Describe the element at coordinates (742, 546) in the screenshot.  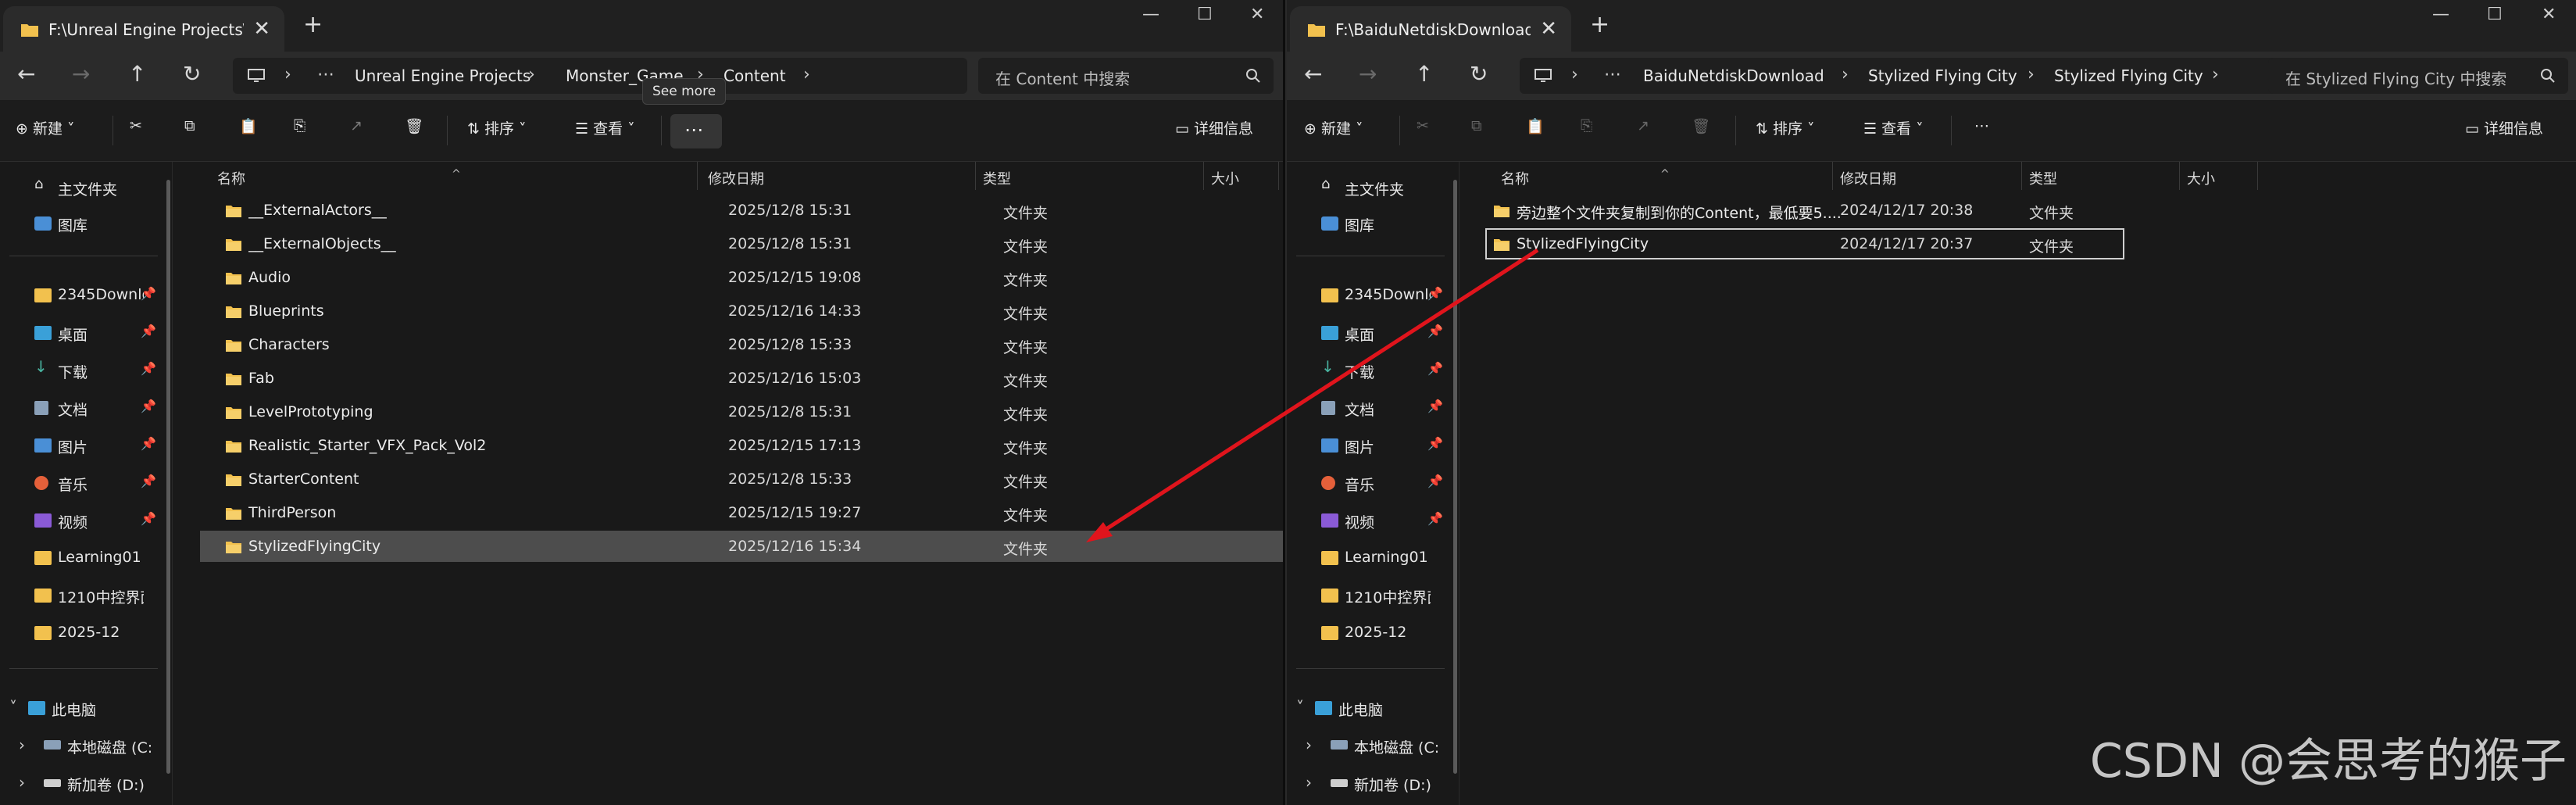
I see `table-row: StylizedFlyingCity 2025/12/16 15:34 文件夹` at that location.